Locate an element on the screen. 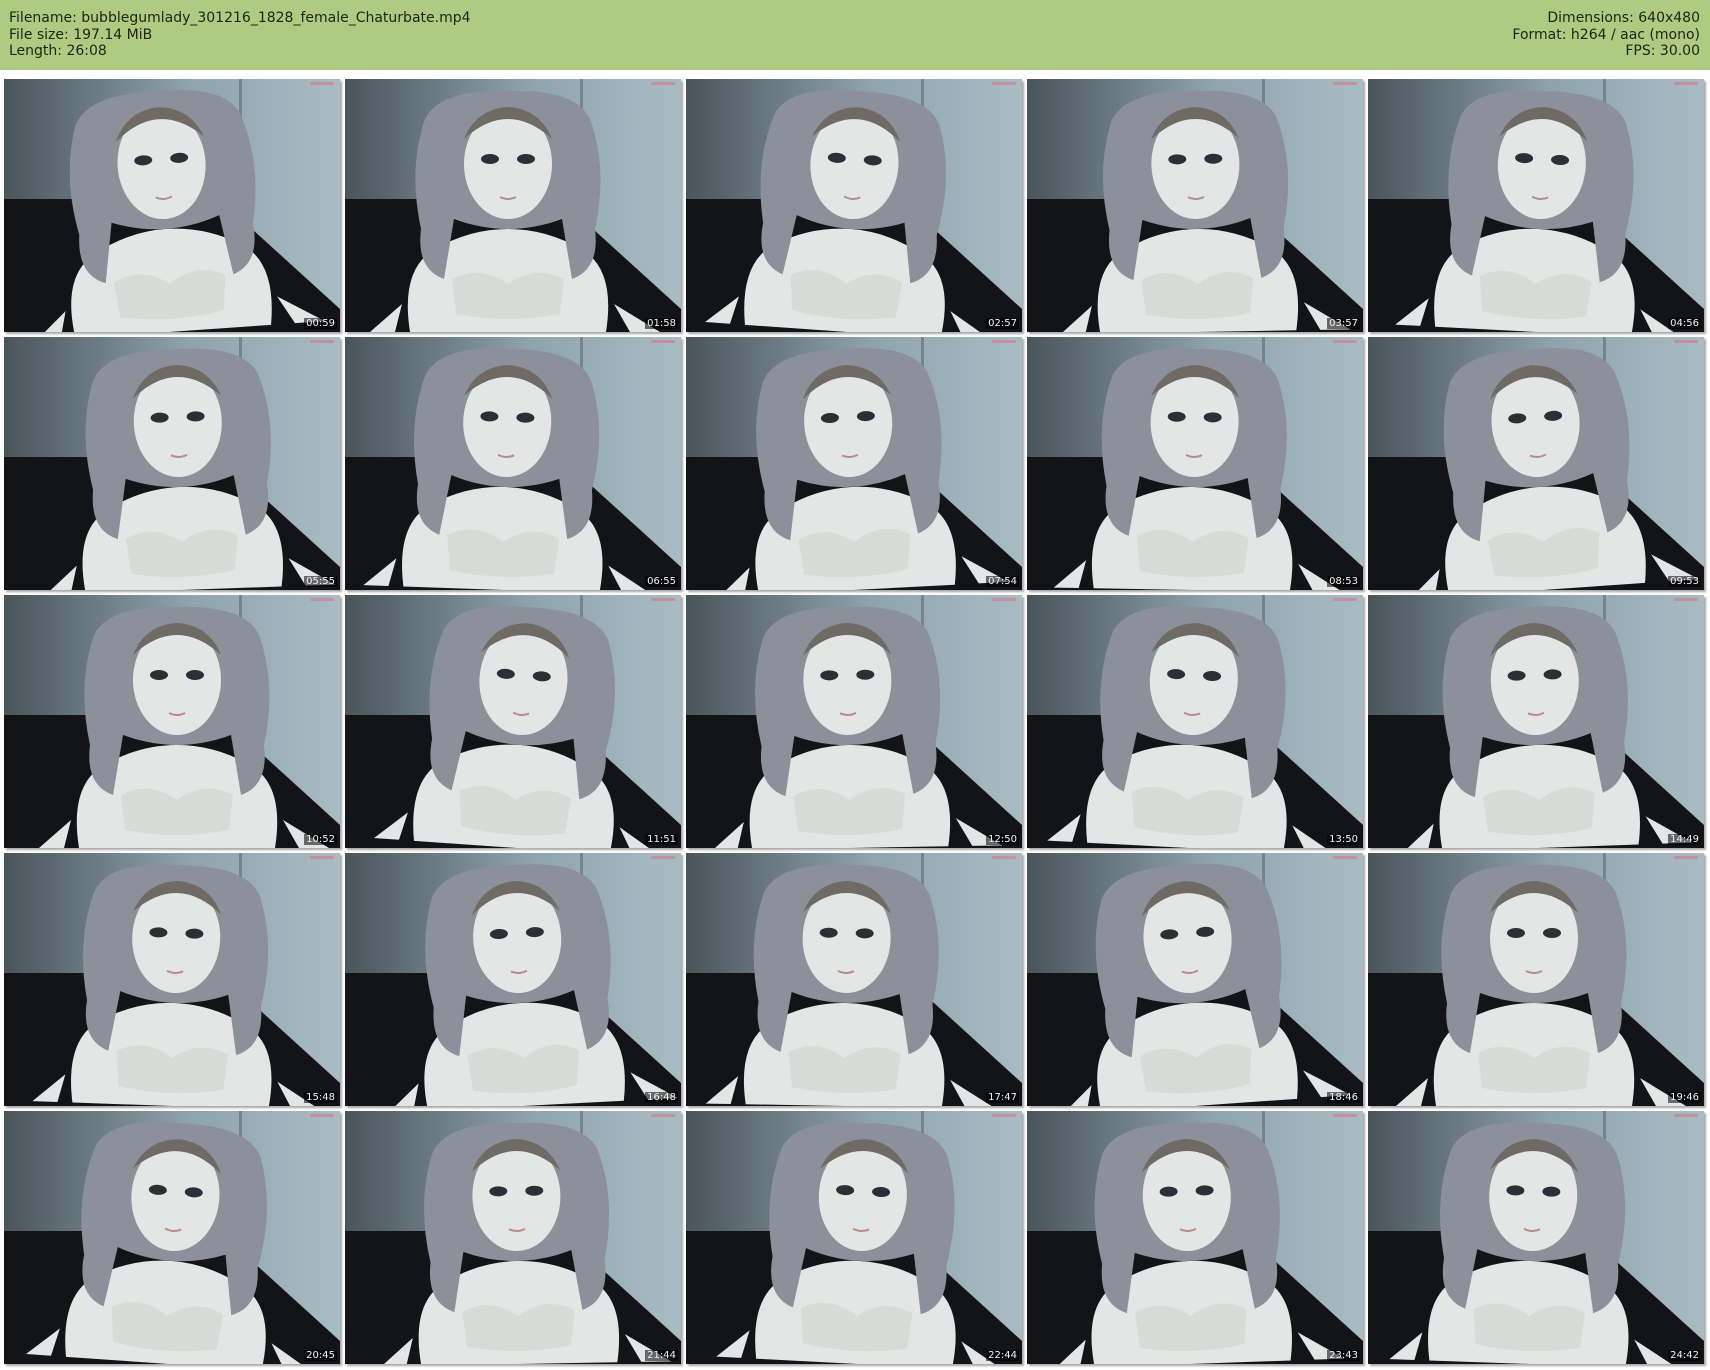 Image resolution: width=1710 pixels, height=1370 pixels. thumbnail: 17:47 is located at coordinates (854, 979).